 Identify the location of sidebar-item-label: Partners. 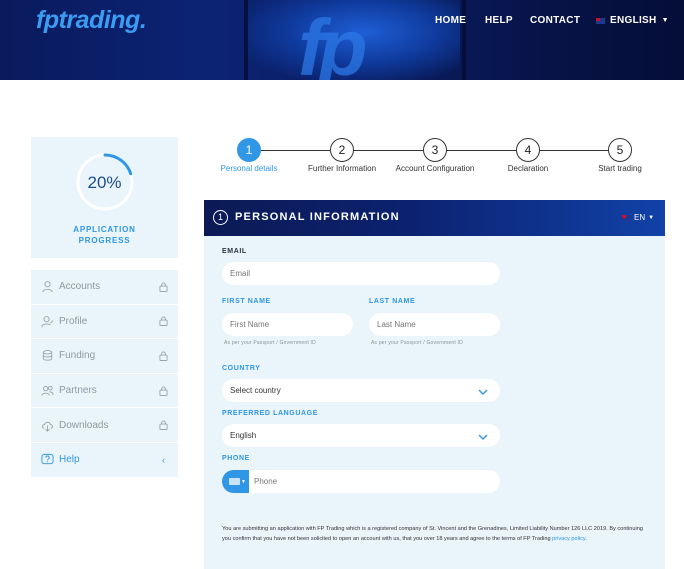
(78, 391).